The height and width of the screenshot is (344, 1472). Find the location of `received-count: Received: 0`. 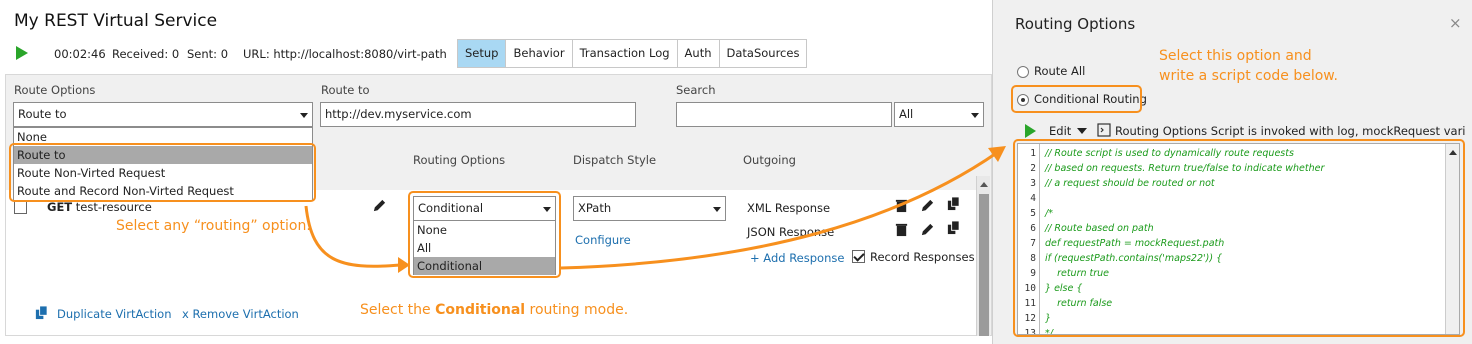

received-count: Received: 0 is located at coordinates (146, 54).